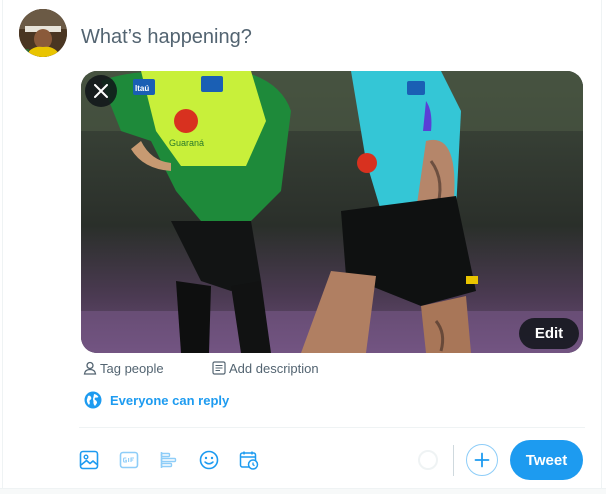 The width and height of the screenshot is (606, 494). I want to click on person-icon, so click(90, 368).